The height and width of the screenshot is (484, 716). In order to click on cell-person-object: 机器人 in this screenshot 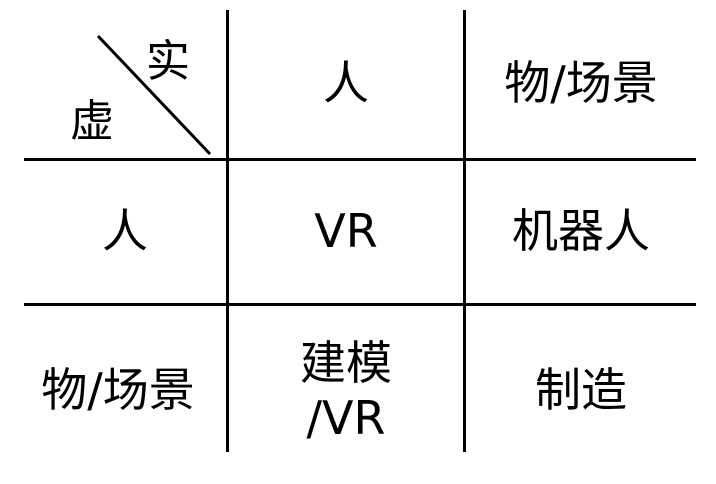, I will do `click(581, 231)`.